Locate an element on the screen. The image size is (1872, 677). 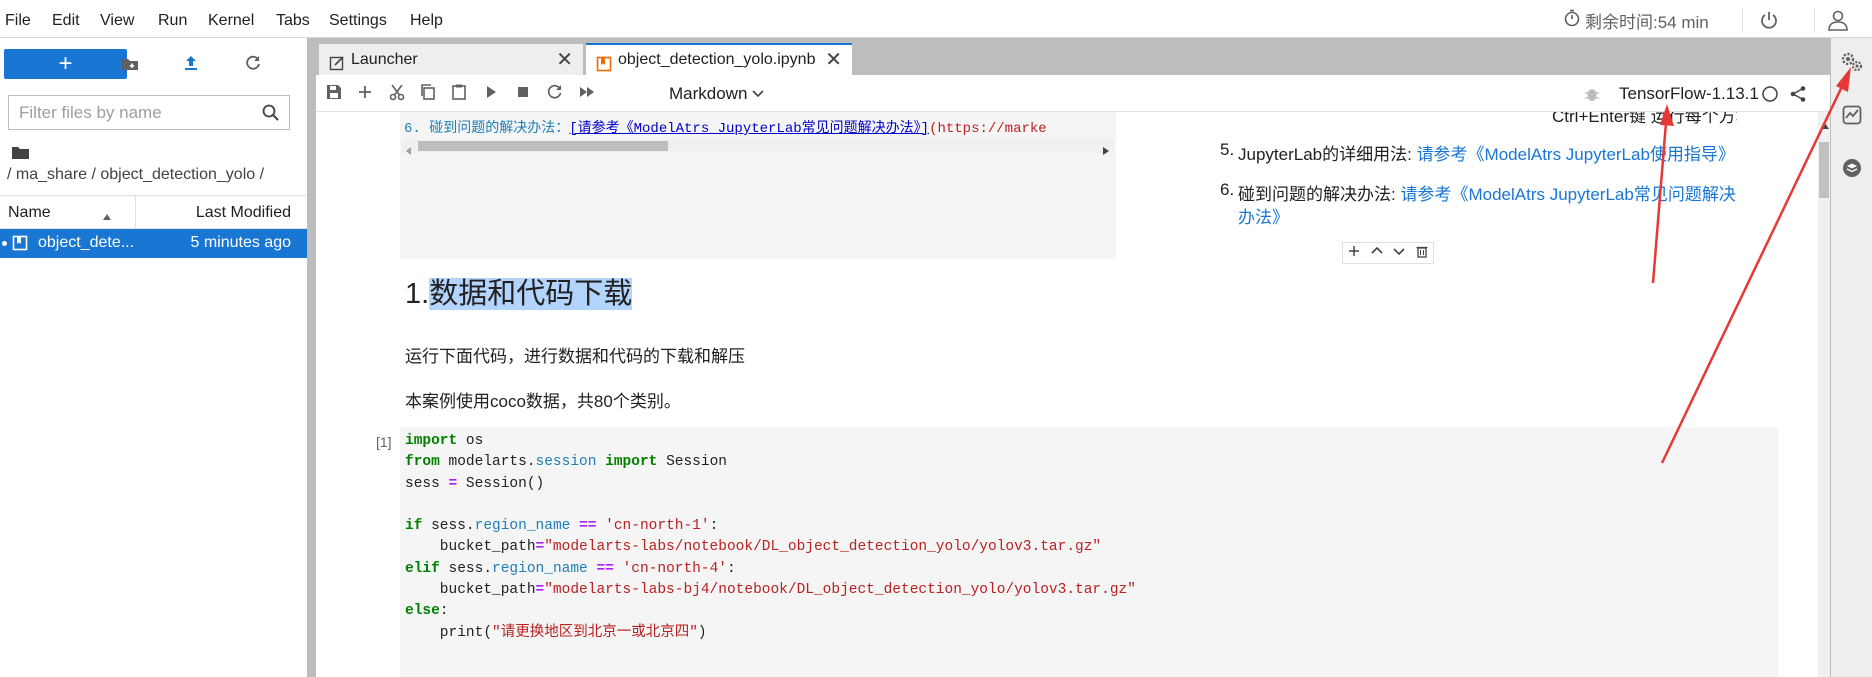
filter-box is located at coordinates (149, 112).